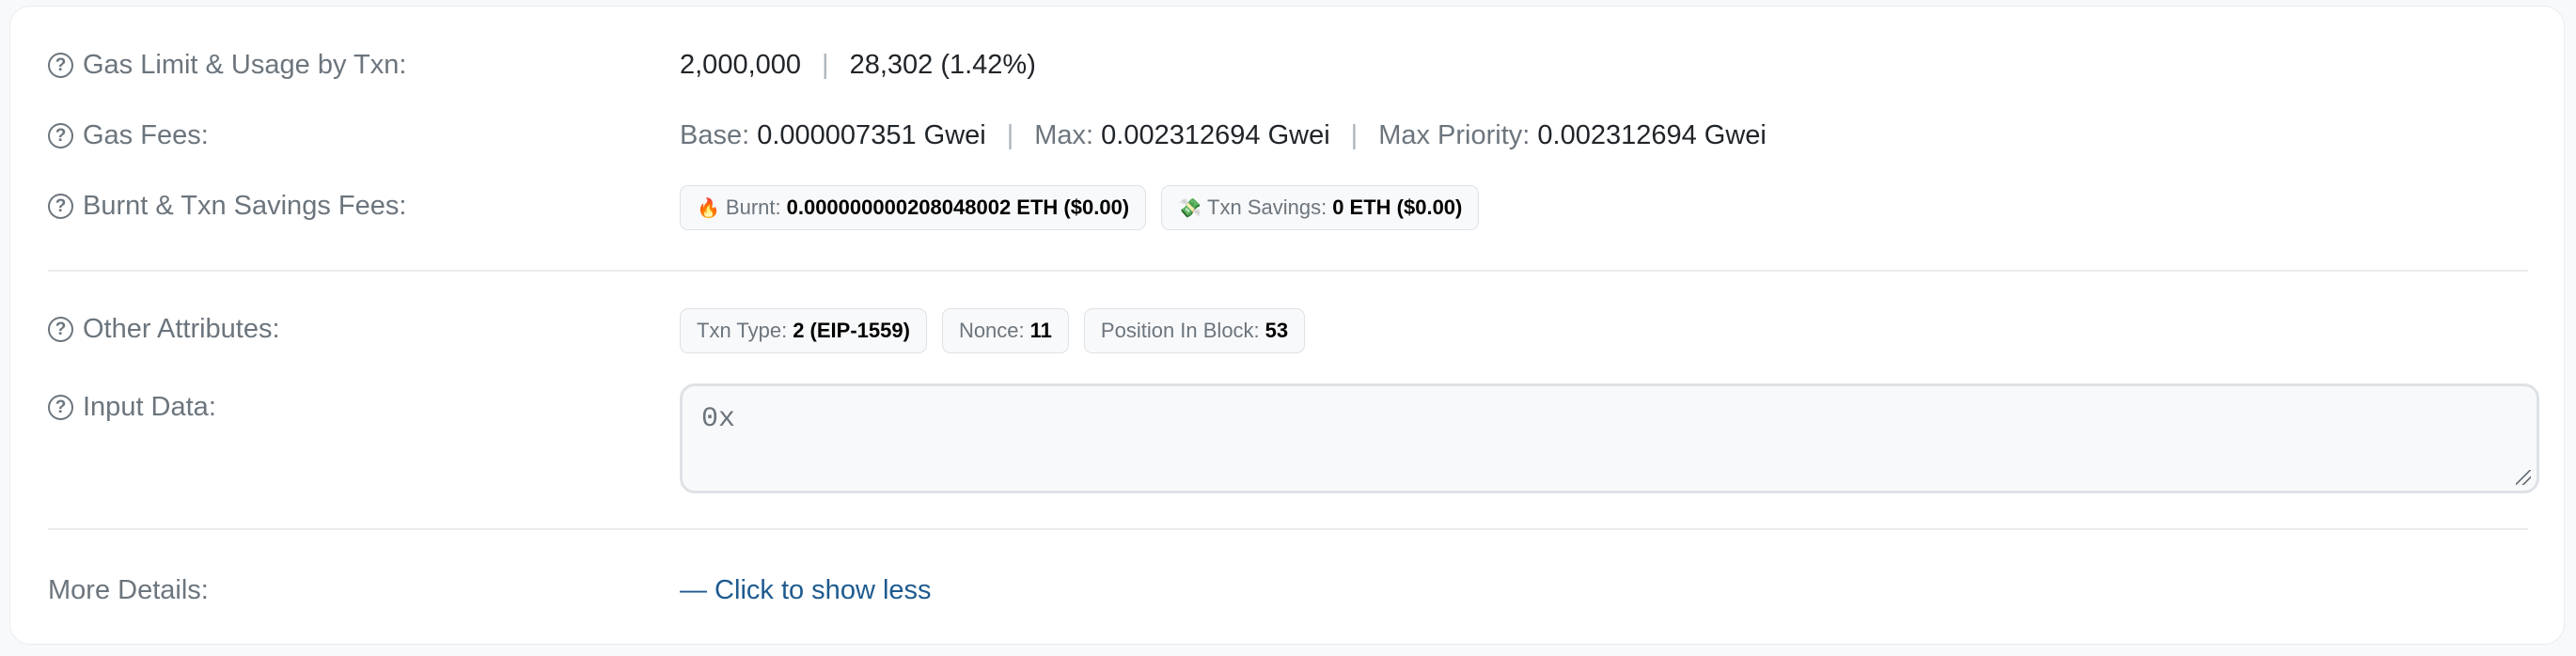 The height and width of the screenshot is (656, 2576). Describe the element at coordinates (852, 330) in the screenshot. I see `txn-type-value: 2 (EIP-1559)` at that location.